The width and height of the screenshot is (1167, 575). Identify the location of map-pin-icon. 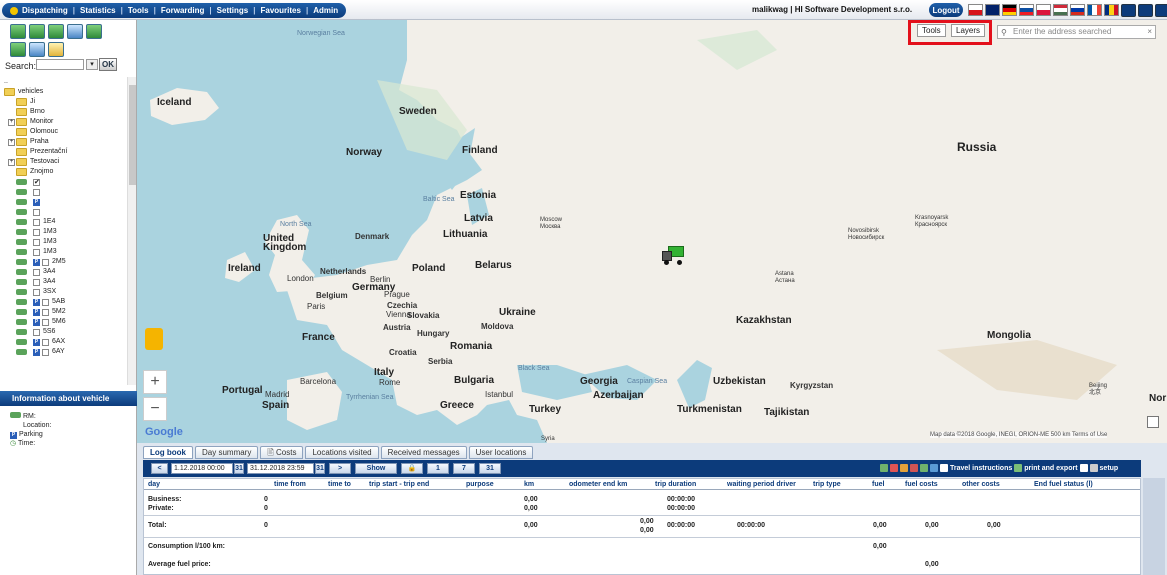
(894, 468).